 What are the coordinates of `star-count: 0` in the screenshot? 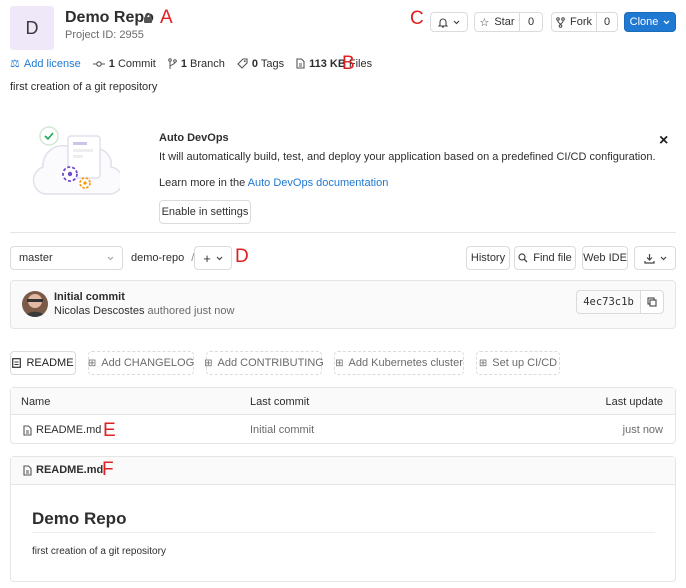 It's located at (531, 22).